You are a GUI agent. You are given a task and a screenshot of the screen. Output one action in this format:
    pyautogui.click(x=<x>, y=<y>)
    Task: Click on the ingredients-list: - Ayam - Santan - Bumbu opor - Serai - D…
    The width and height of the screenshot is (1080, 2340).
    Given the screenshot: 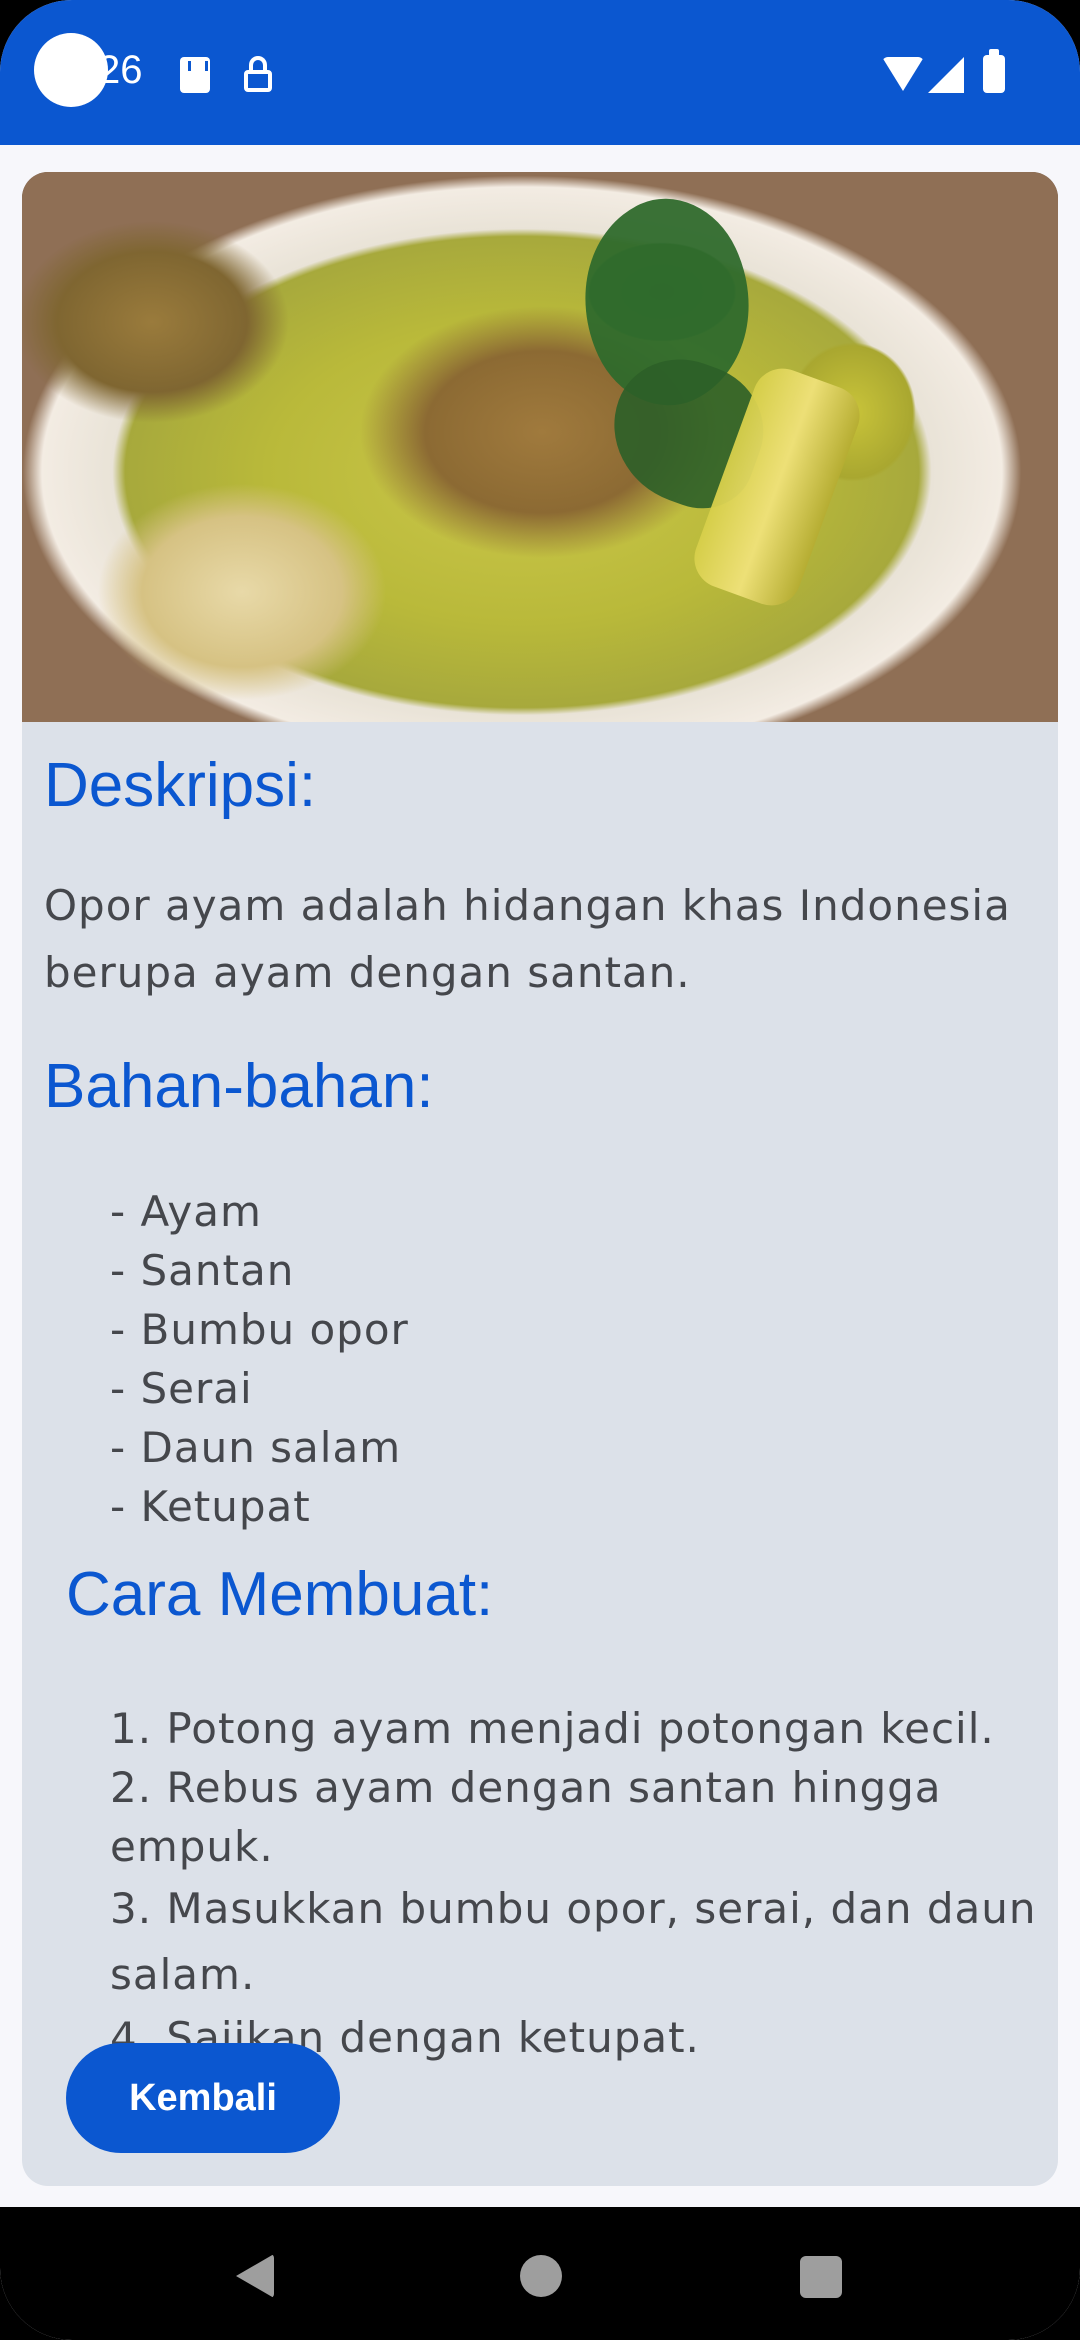 What is the action you would take?
    pyautogui.click(x=560, y=1359)
    